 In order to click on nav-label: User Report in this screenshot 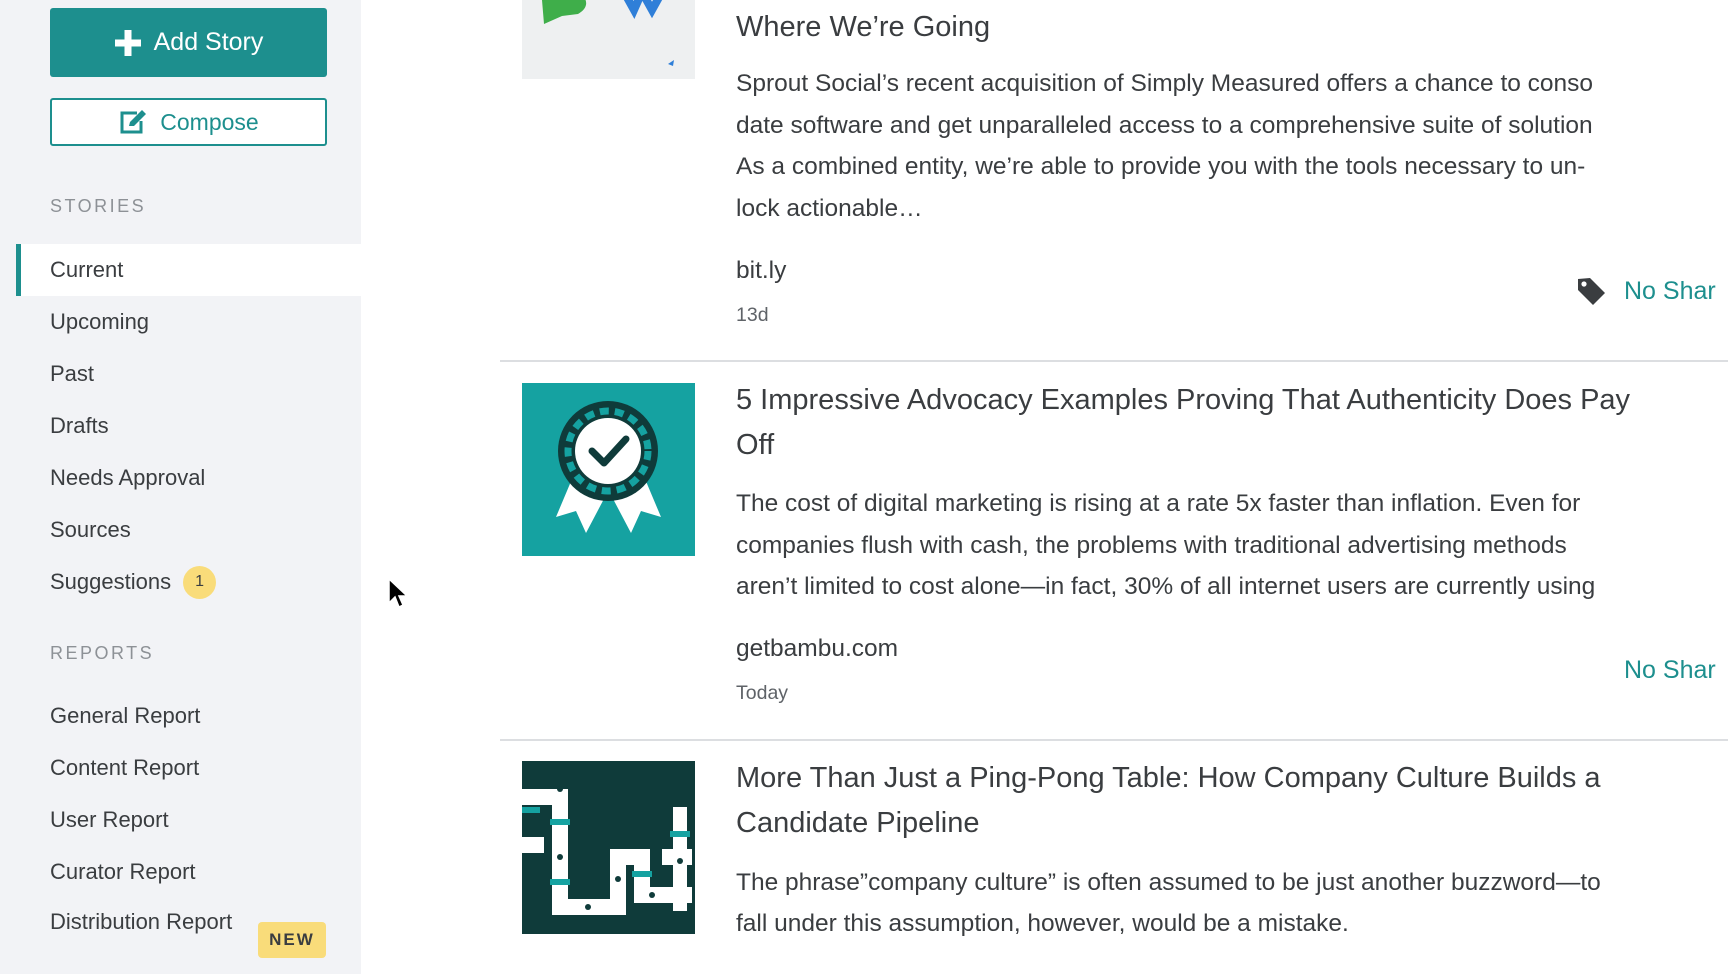, I will do `click(109, 819)`.